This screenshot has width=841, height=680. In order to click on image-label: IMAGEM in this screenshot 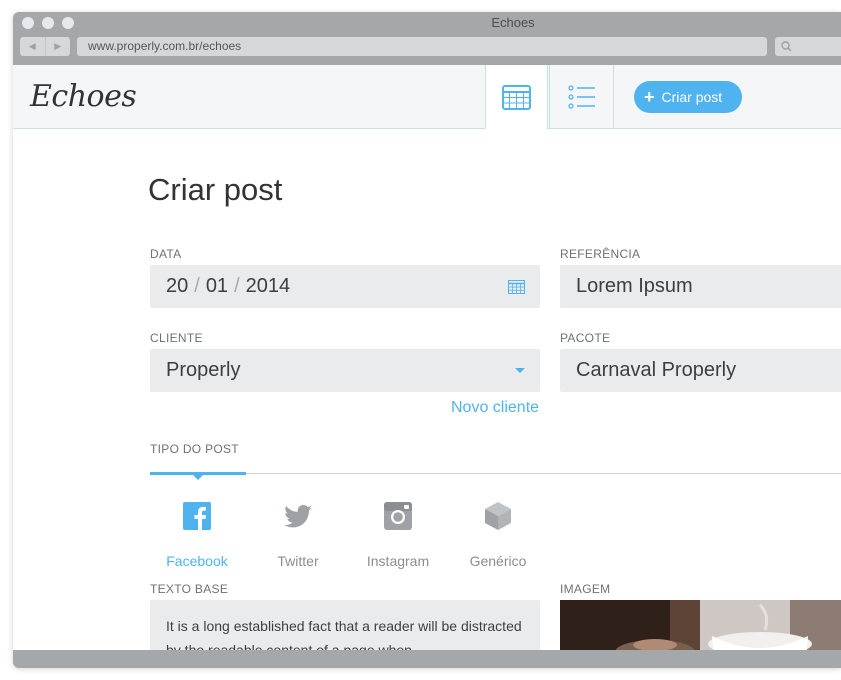, I will do `click(585, 589)`.